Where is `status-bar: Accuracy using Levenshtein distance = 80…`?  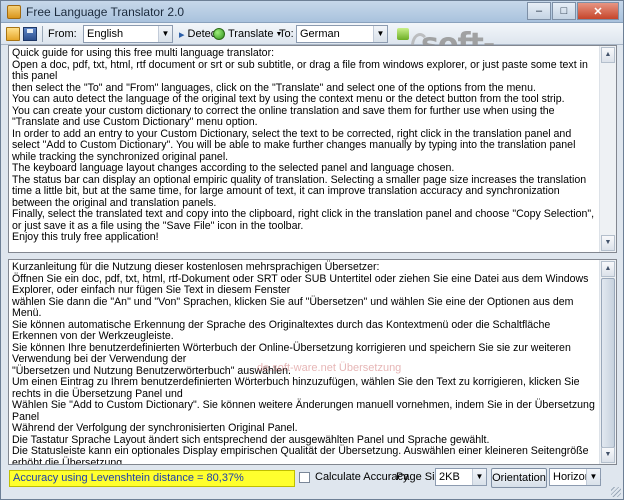
status-bar: Accuracy using Levenshtein distance = 80… is located at coordinates (312, 482).